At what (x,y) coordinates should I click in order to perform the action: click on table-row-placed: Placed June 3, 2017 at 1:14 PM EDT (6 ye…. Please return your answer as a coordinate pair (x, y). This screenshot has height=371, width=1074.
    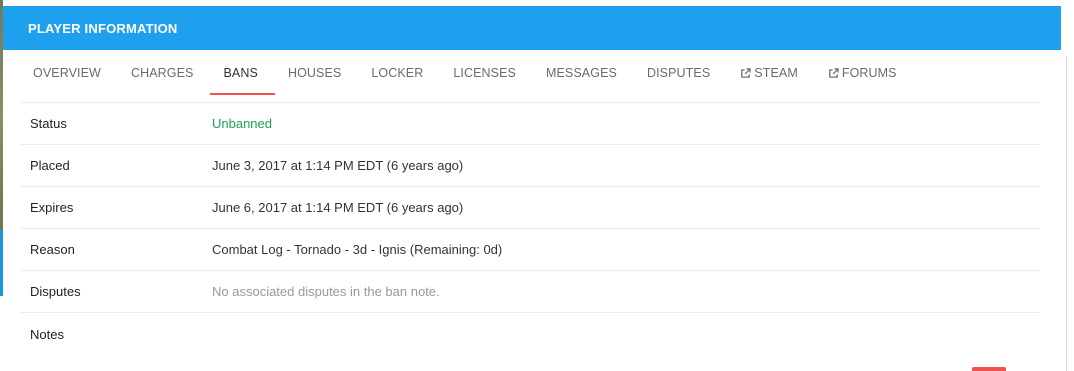
    Looking at the image, I should click on (530, 166).